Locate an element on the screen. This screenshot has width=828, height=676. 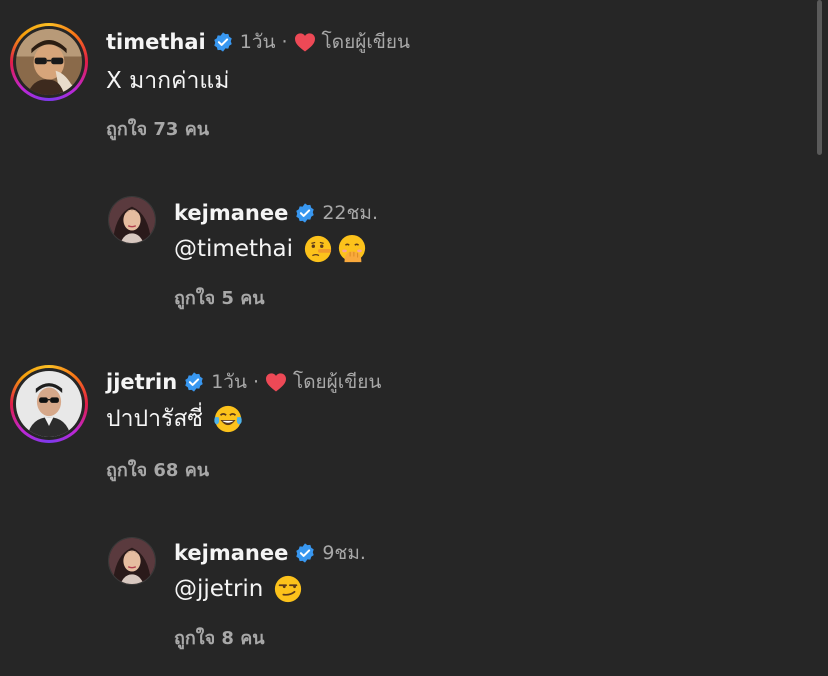
likes-count: ถูกใจ 68 คน is located at coordinates (157, 469).